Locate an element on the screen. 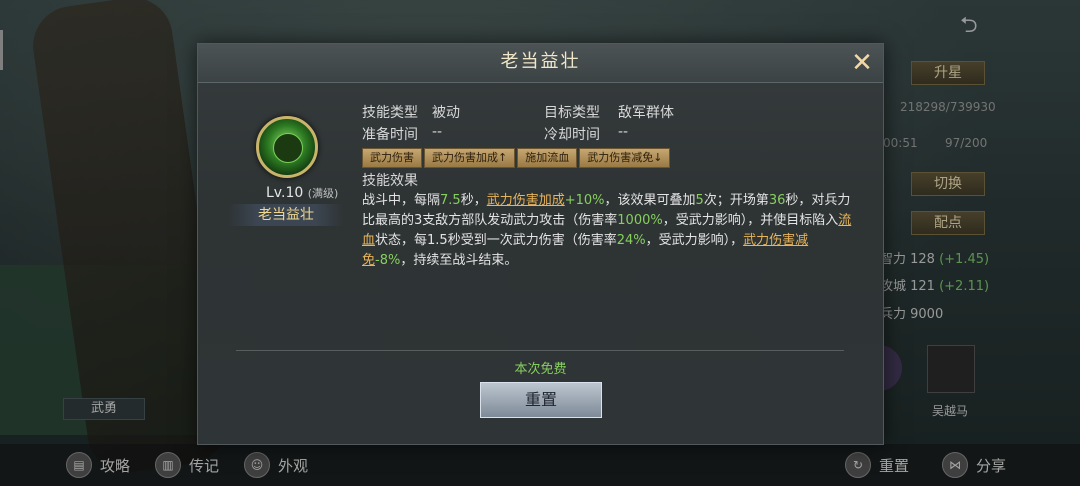 The width and height of the screenshot is (1080, 486). skill-name-plate: 老当益壮 is located at coordinates (286, 215).